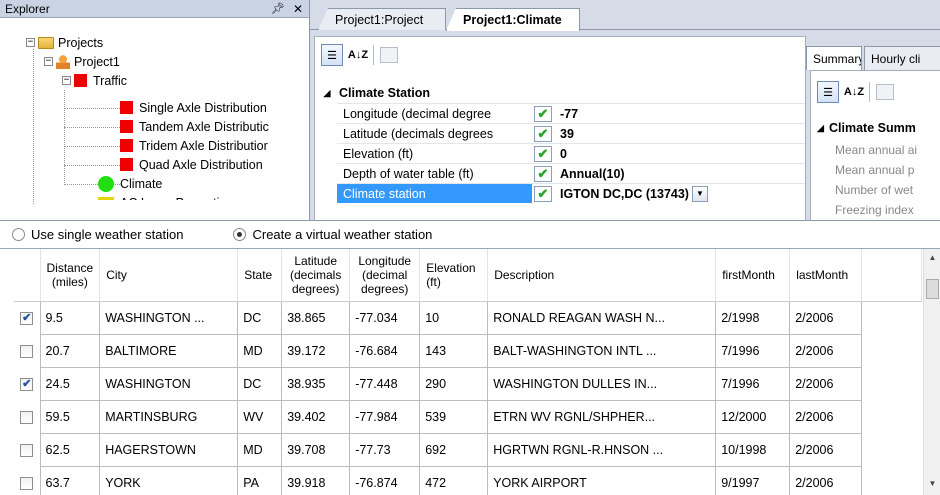 This screenshot has height=495, width=940. I want to click on cell-distance: 59.5, so click(70, 416).